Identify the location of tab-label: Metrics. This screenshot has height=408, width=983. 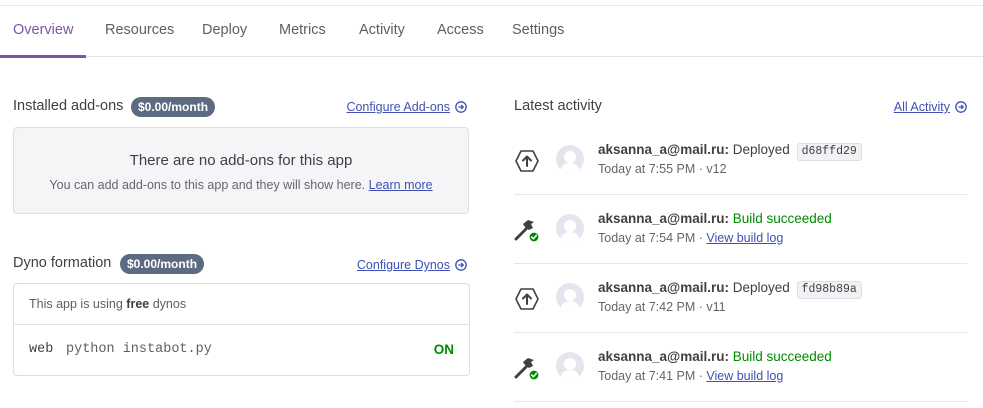
(302, 30).